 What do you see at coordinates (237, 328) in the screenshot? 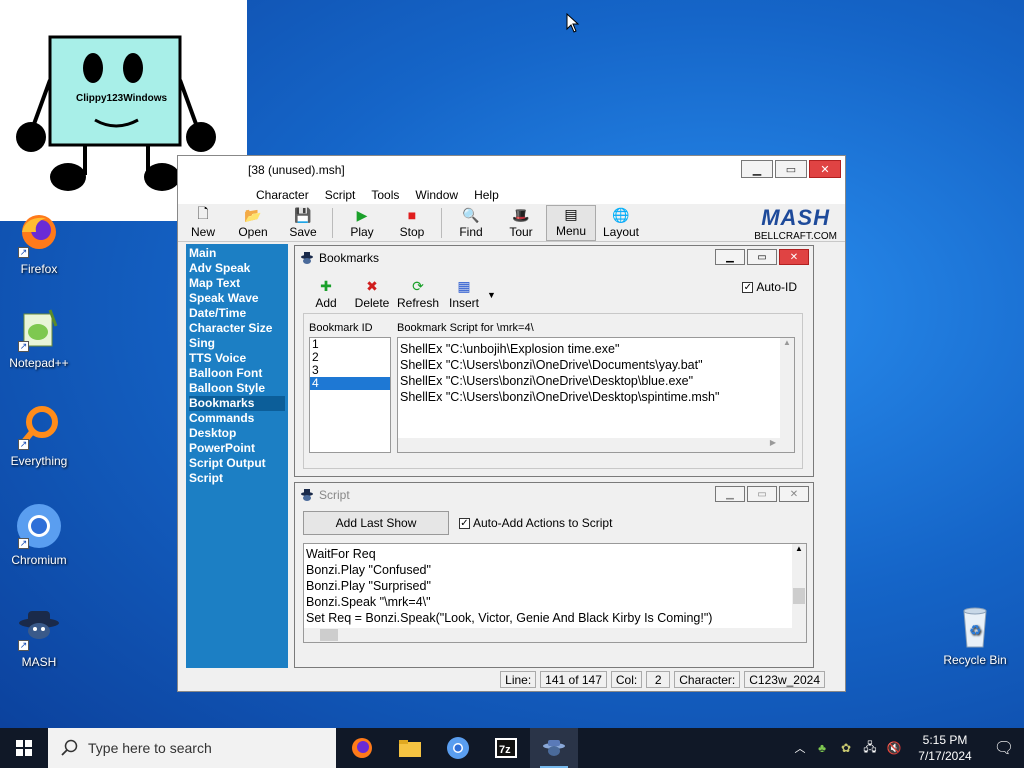
I see `side-item-character-size: Character Size` at bounding box center [237, 328].